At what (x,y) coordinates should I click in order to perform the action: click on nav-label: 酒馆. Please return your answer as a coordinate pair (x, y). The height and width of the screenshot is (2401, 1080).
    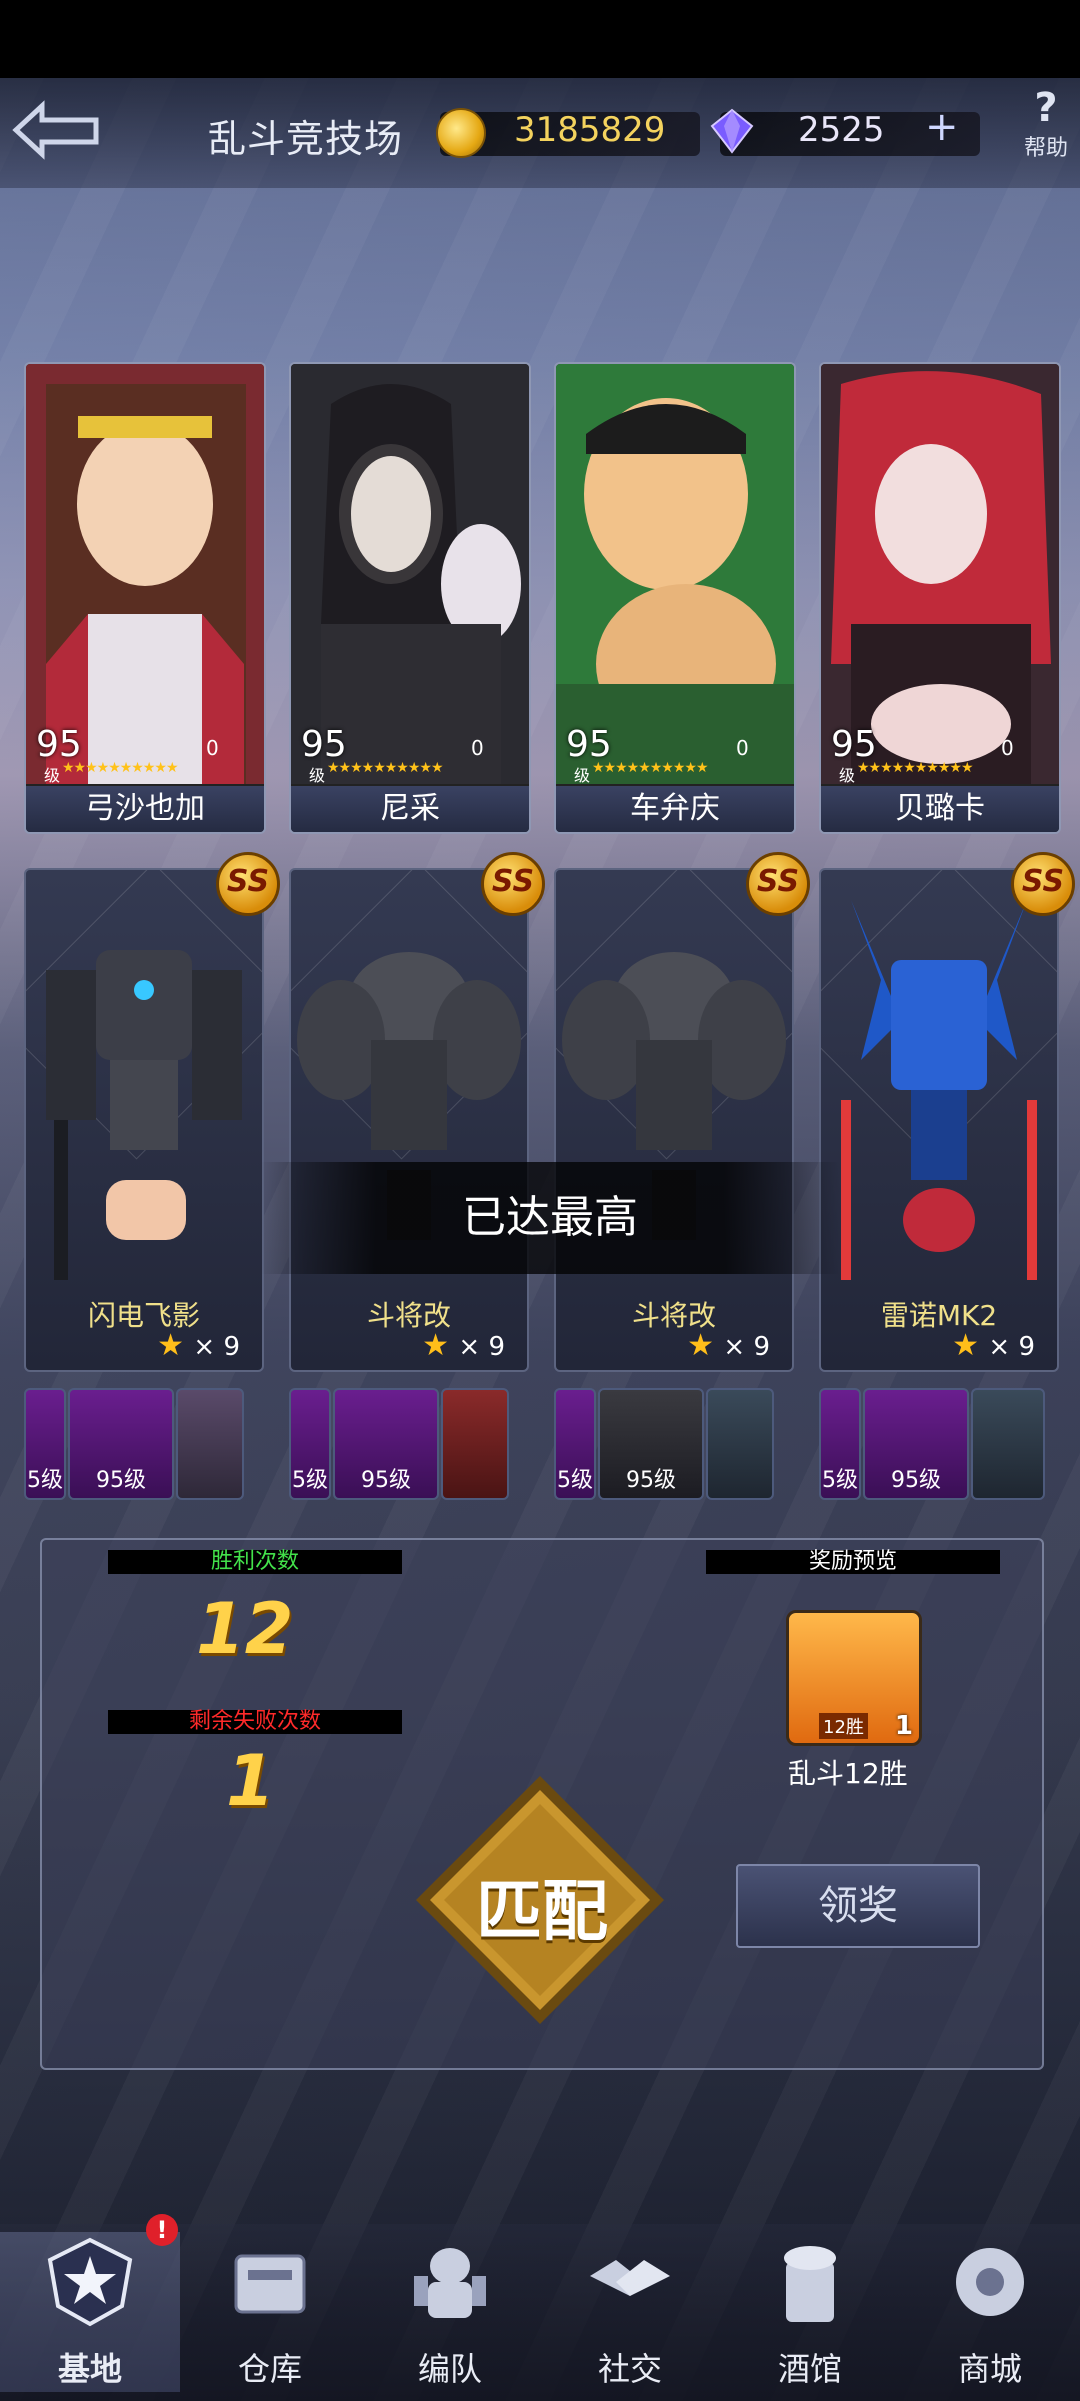
    Looking at the image, I should click on (809, 2369).